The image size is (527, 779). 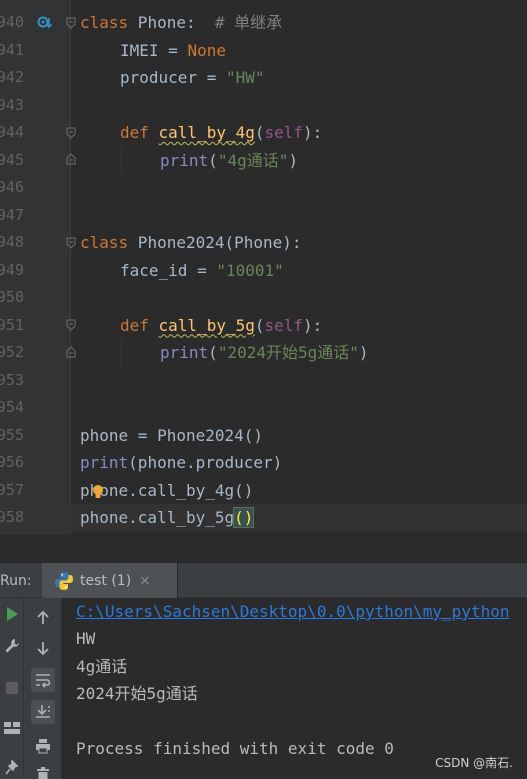 What do you see at coordinates (205, 462) in the screenshot?
I see `code-text: (phone.producer)` at bounding box center [205, 462].